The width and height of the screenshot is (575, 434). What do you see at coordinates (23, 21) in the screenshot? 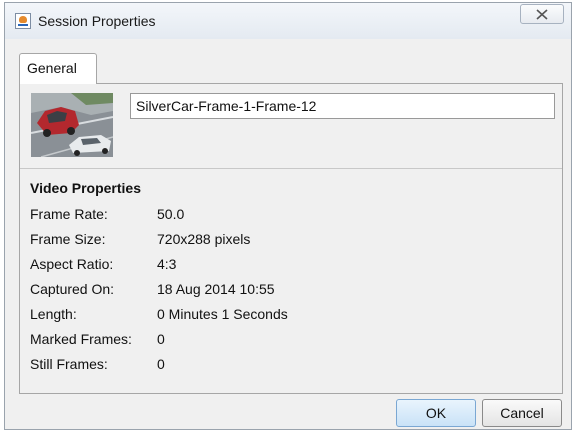
I see `java-app-icon` at bounding box center [23, 21].